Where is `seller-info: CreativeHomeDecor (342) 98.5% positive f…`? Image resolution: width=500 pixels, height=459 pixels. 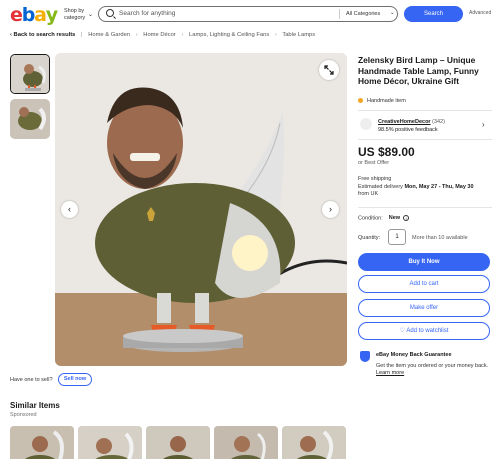 seller-info: CreativeHomeDecor (342) 98.5% positive f… is located at coordinates (411, 126).